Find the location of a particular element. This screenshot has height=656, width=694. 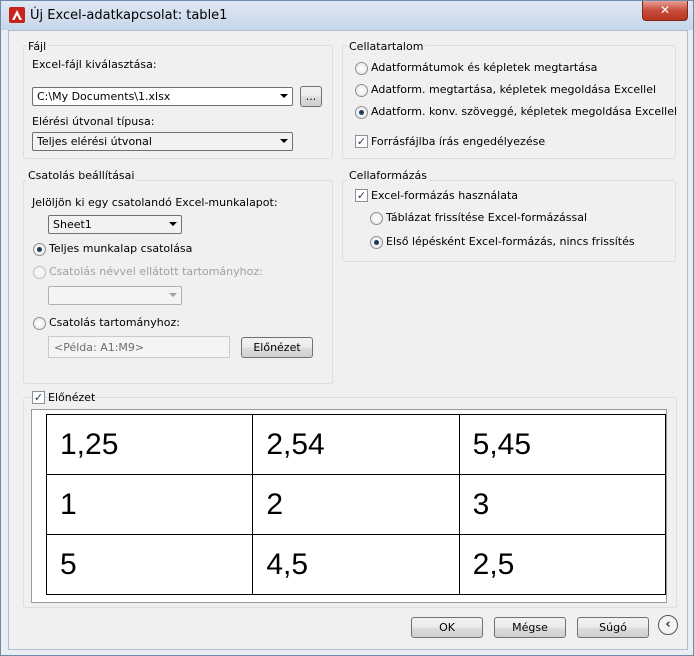

table-cell: 5 is located at coordinates (149, 564).